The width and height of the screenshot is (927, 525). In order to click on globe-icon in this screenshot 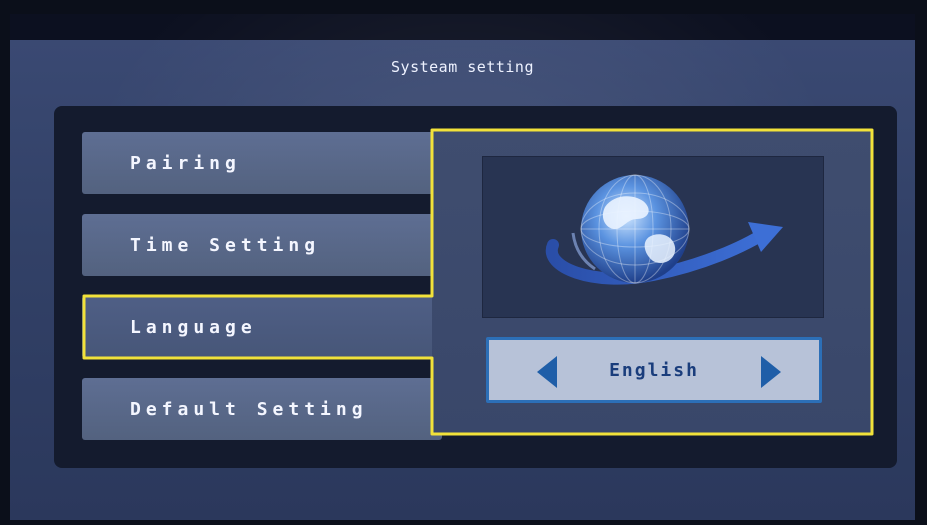, I will do `click(664, 229)`.